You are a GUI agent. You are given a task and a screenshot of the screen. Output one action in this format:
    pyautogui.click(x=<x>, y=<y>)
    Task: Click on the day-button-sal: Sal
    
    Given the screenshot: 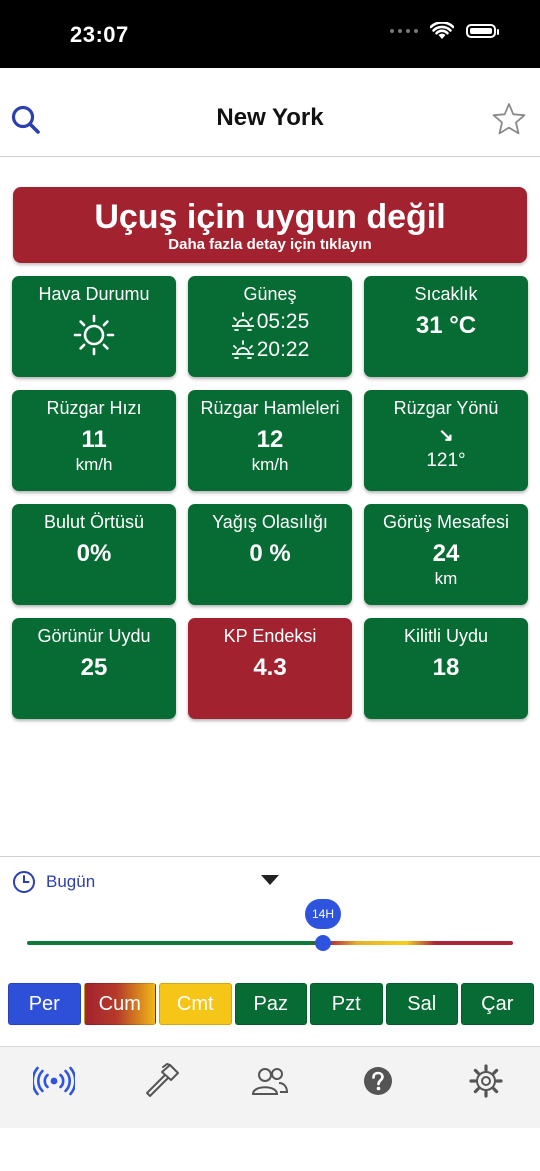 What is the action you would take?
    pyautogui.click(x=421, y=1004)
    